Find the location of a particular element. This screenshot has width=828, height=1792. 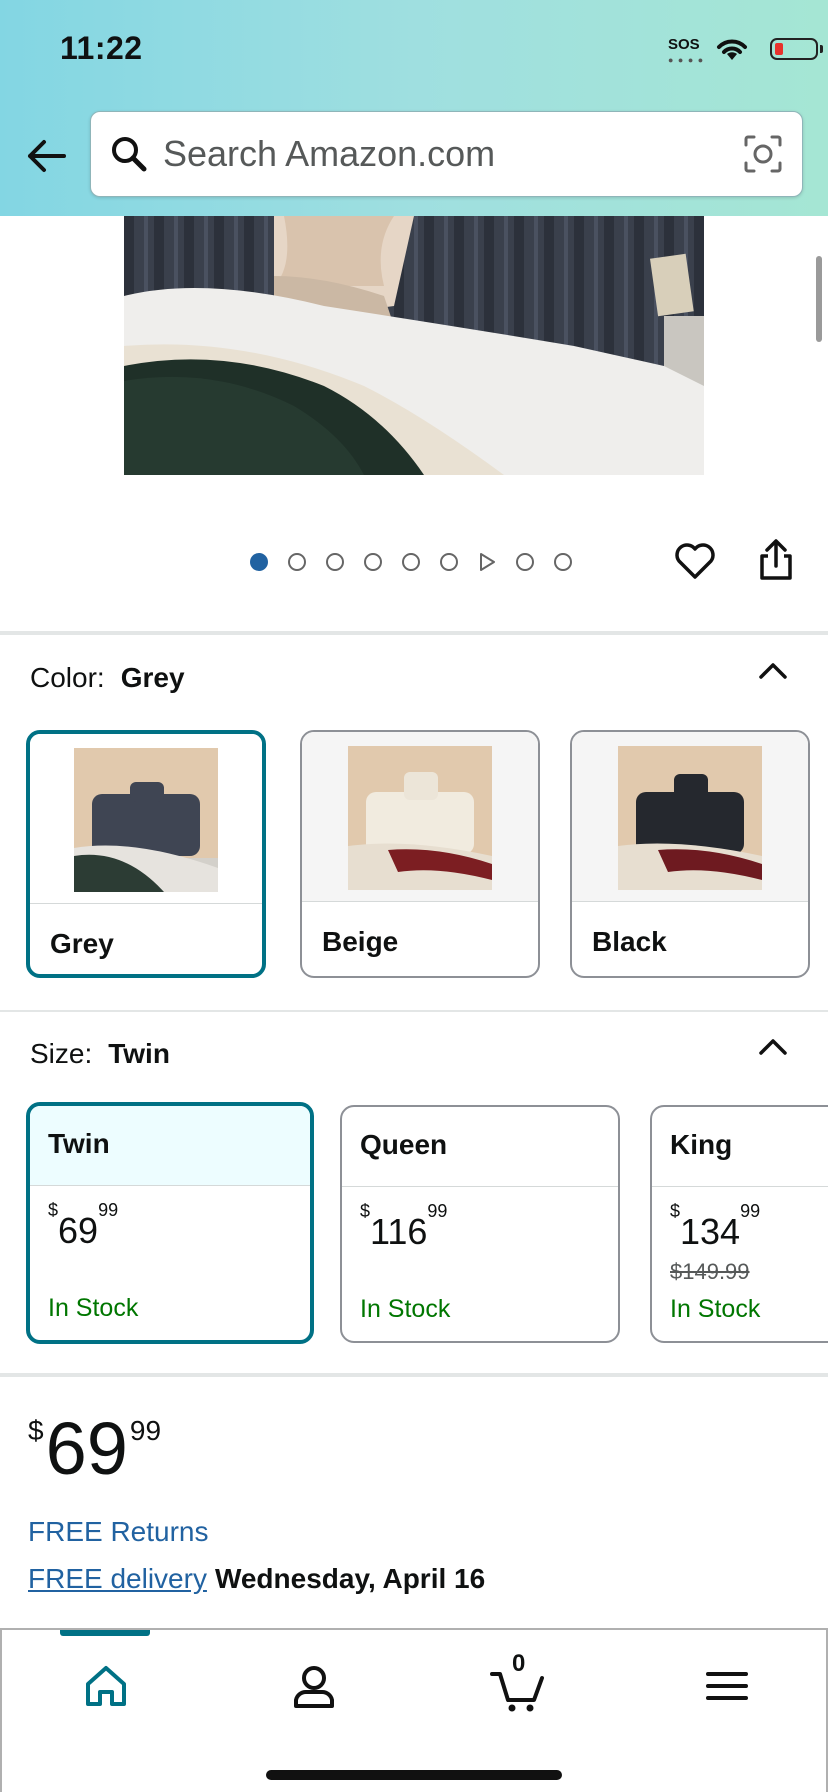

status-time: 11:22 is located at coordinates (101, 48).